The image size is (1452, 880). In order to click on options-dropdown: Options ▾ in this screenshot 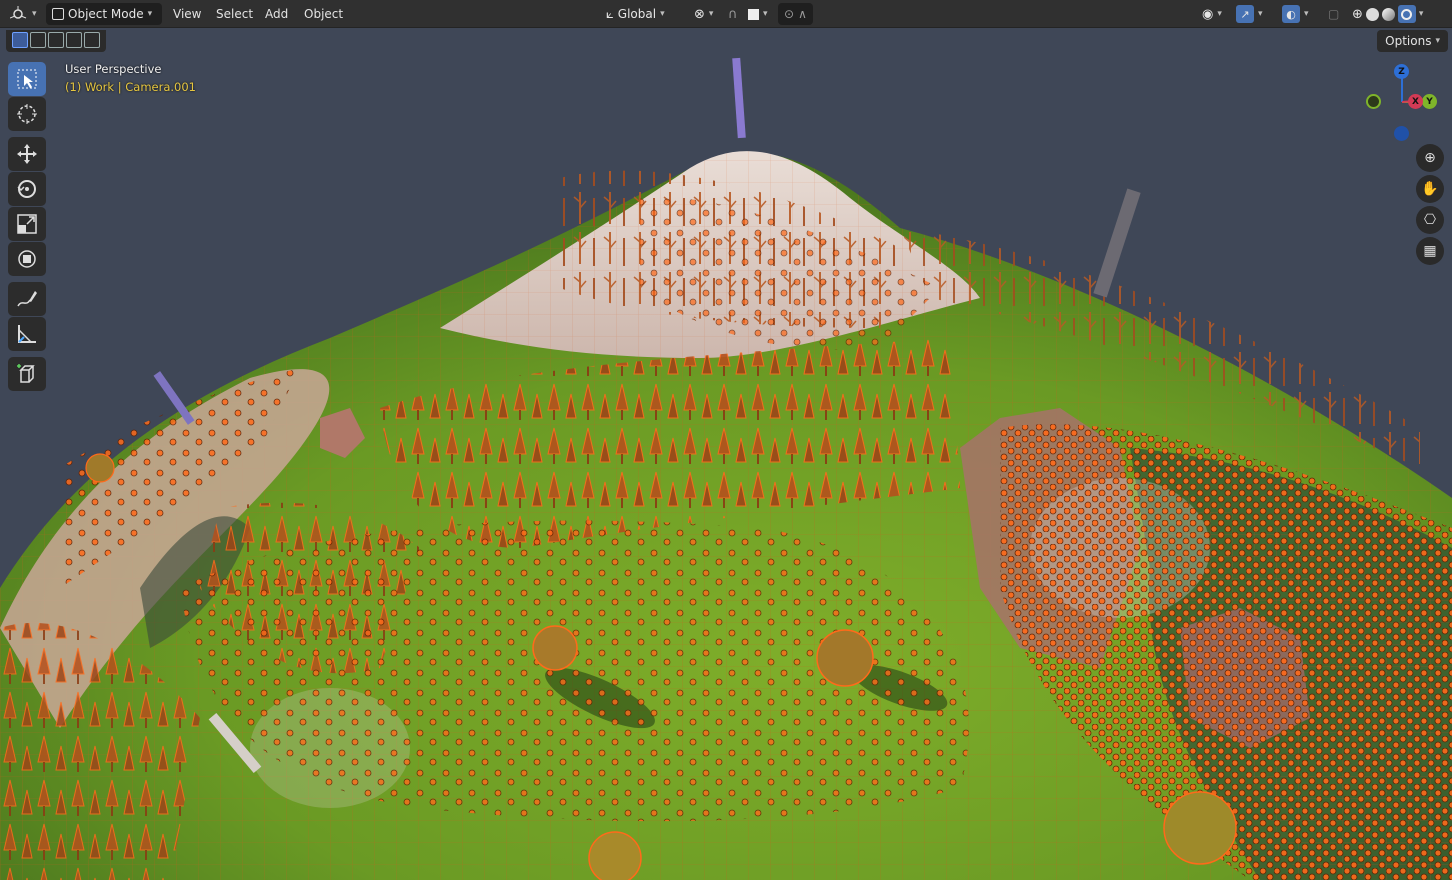, I will do `click(1412, 41)`.